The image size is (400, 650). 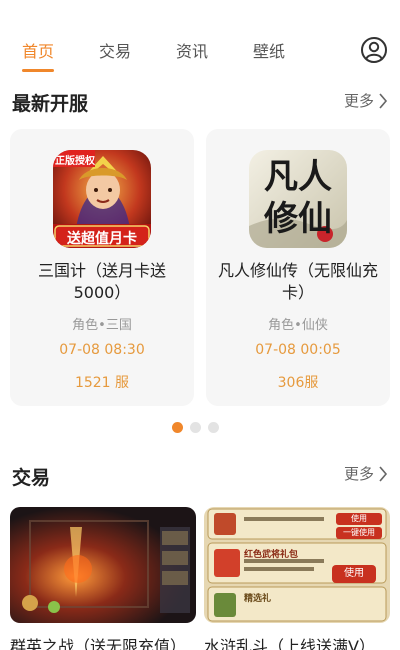 What do you see at coordinates (298, 350) in the screenshot?
I see `open-time: 07-08 00:05` at bounding box center [298, 350].